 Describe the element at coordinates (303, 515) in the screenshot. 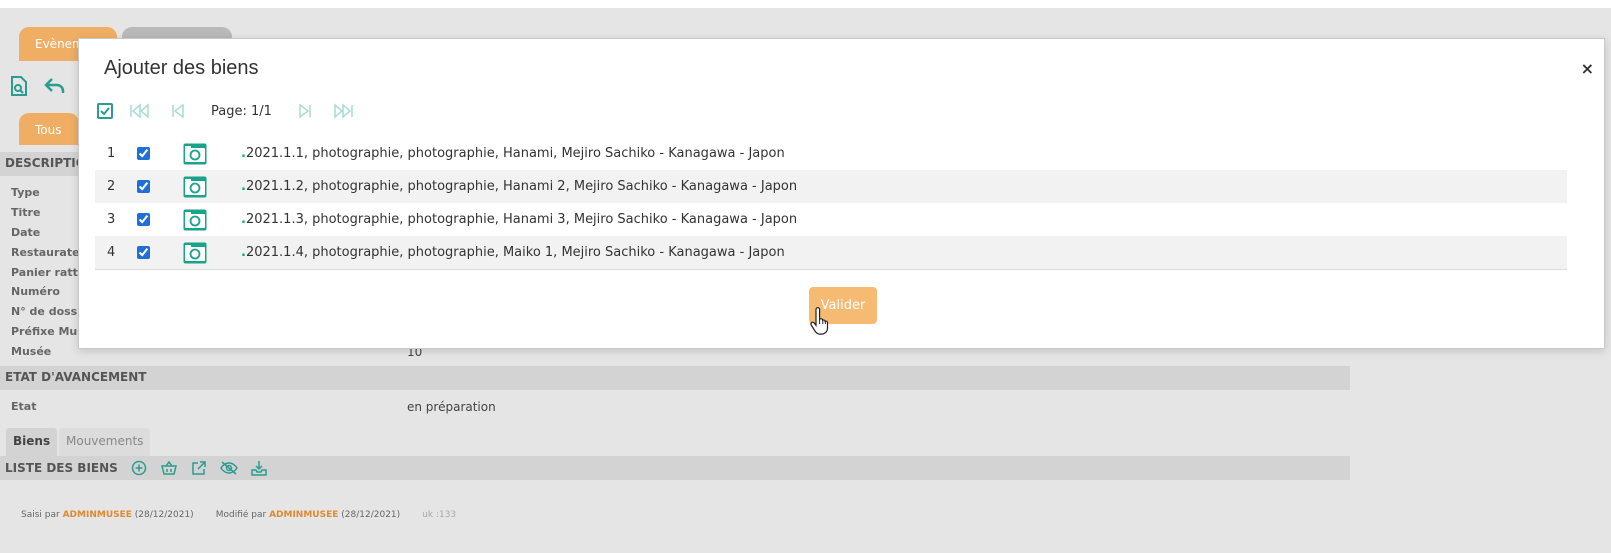

I see `modifie-user: ADMINMUSEE` at that location.